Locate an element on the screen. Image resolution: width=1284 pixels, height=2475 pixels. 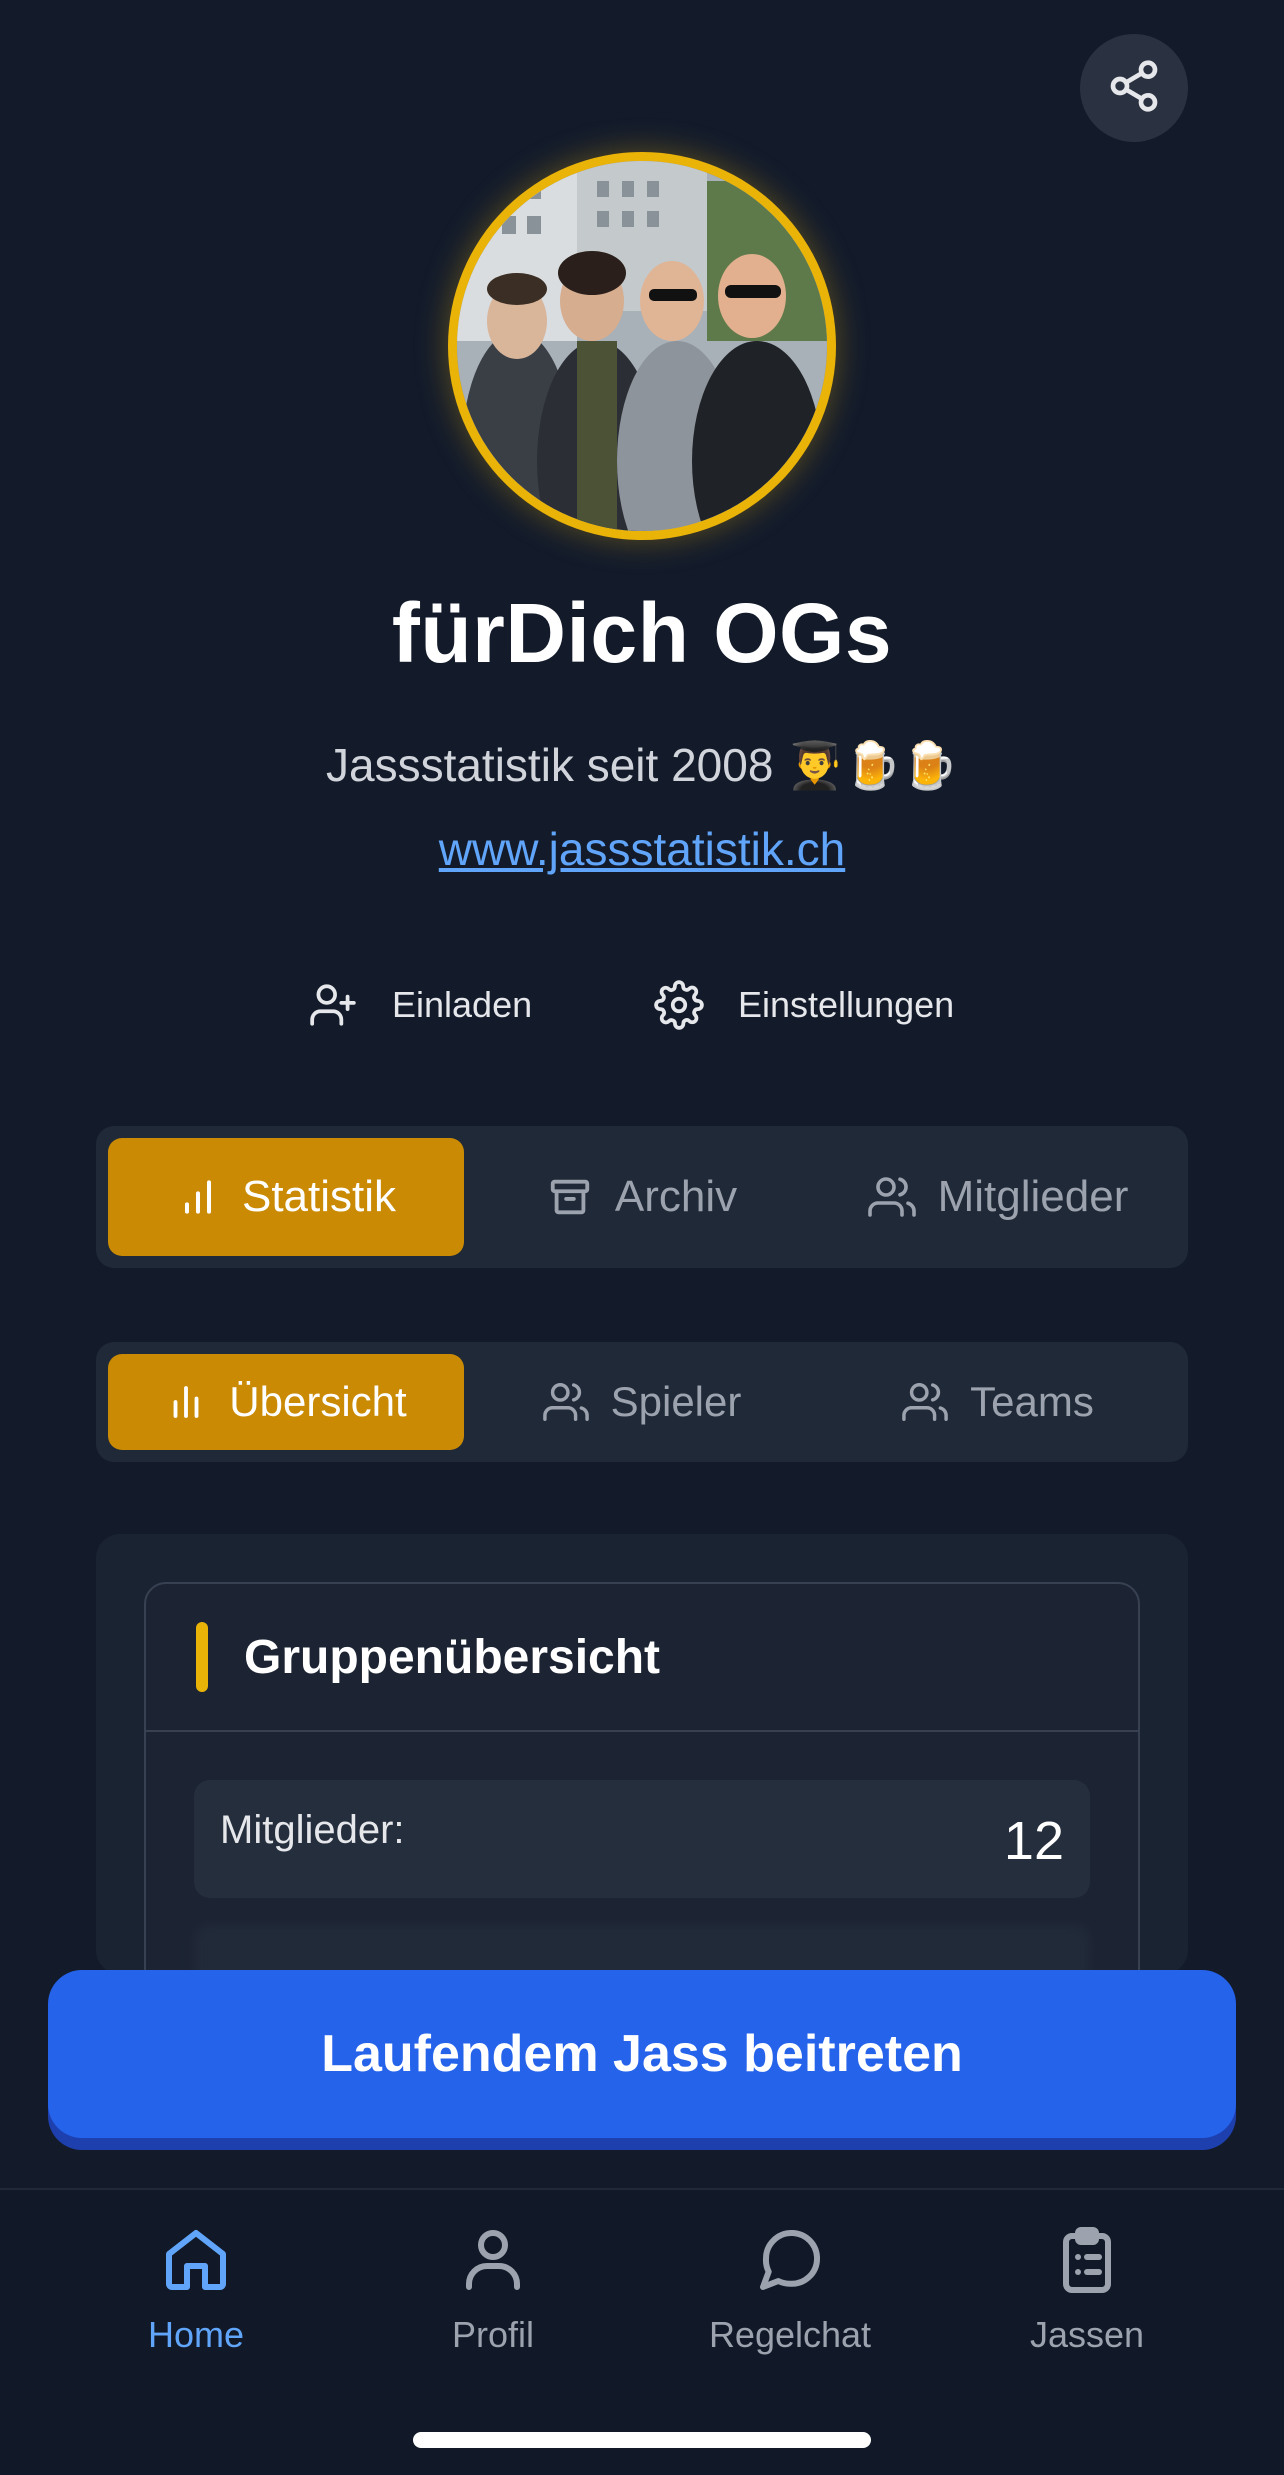
share-icon is located at coordinates (1134, 88).